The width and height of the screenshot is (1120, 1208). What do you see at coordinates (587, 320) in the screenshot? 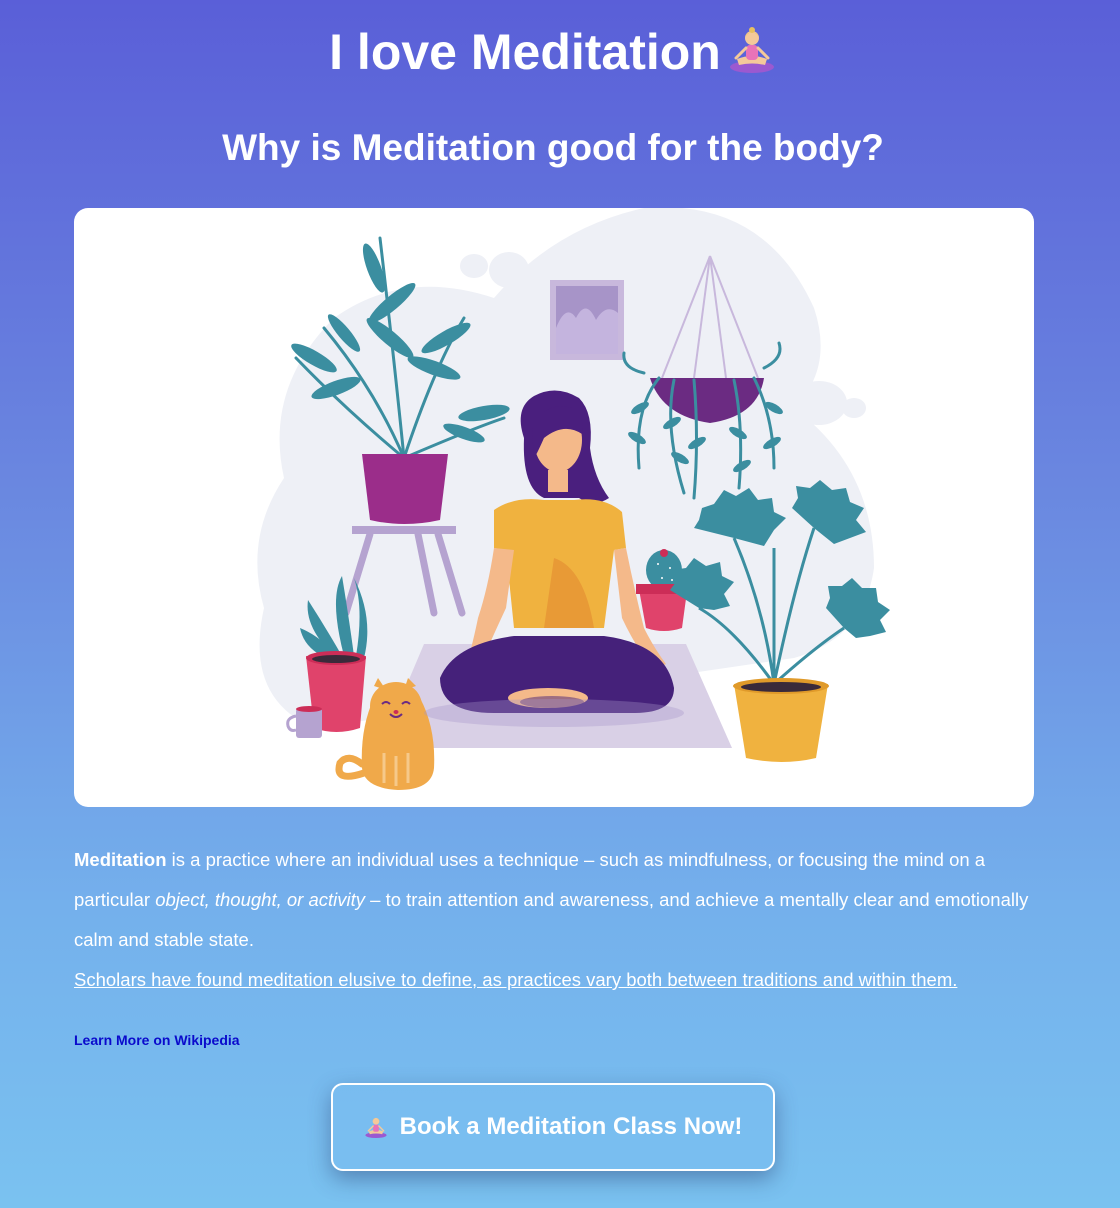
I see `wall-frame` at bounding box center [587, 320].